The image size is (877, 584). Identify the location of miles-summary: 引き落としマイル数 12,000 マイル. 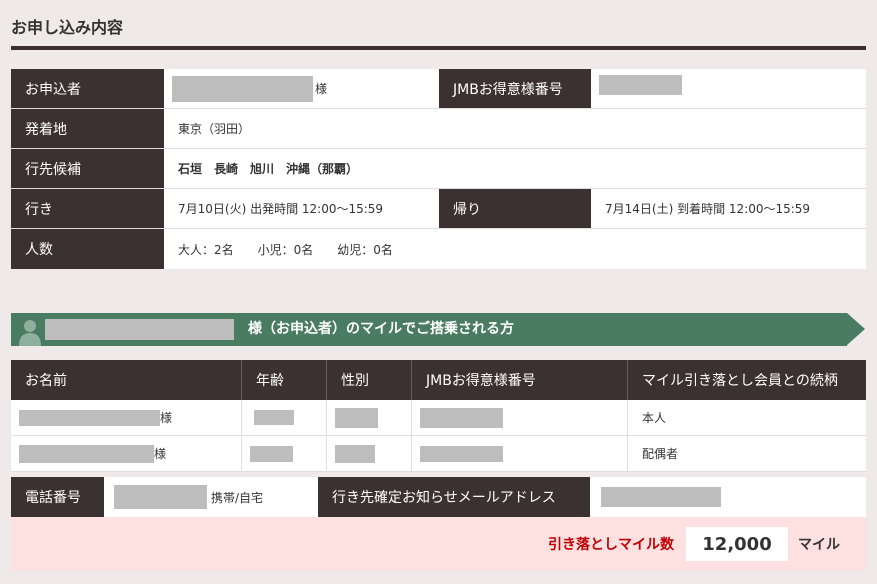
(438, 544).